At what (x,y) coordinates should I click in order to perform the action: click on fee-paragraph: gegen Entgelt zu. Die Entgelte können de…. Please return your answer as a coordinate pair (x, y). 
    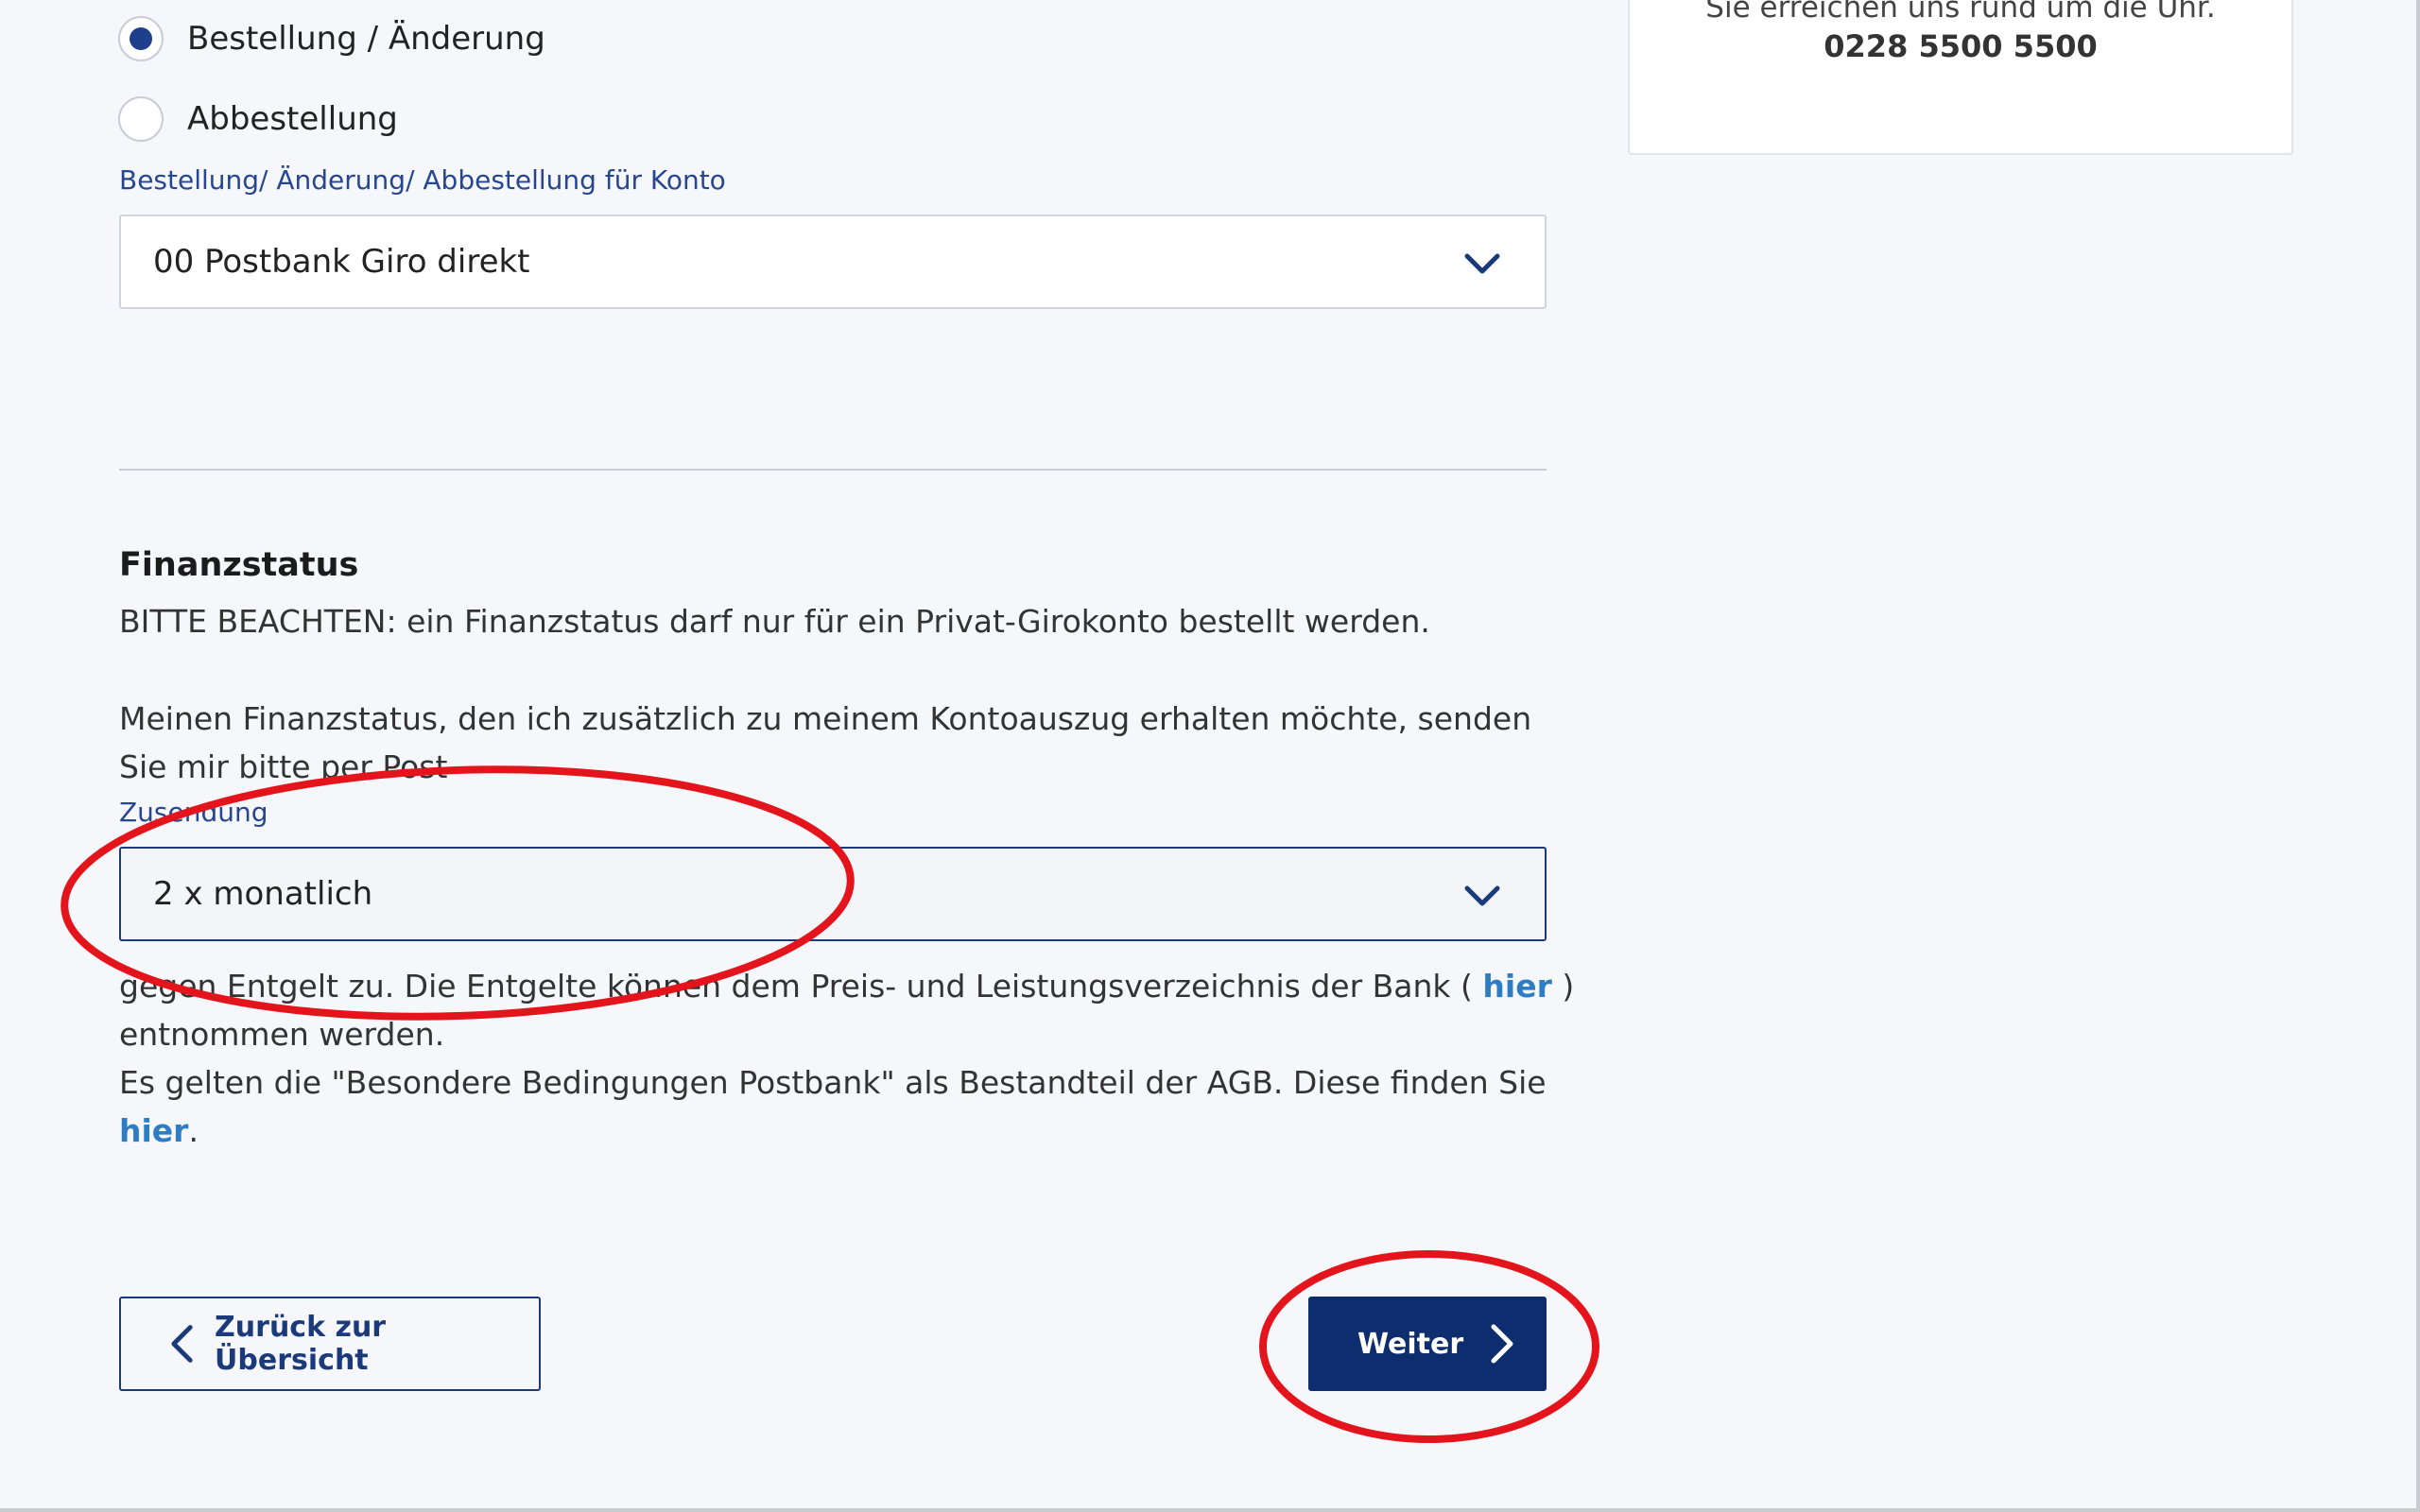
    Looking at the image, I should click on (856, 1010).